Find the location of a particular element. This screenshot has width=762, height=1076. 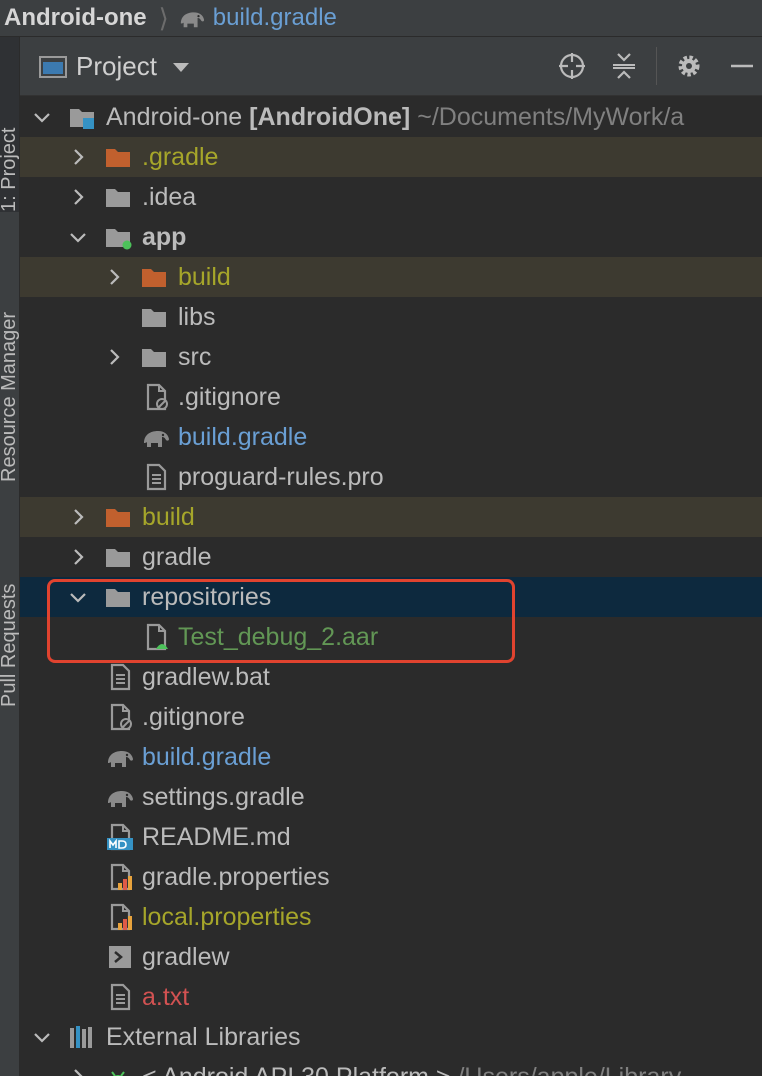

tree-item-label: gradle.properties is located at coordinates (236, 877).